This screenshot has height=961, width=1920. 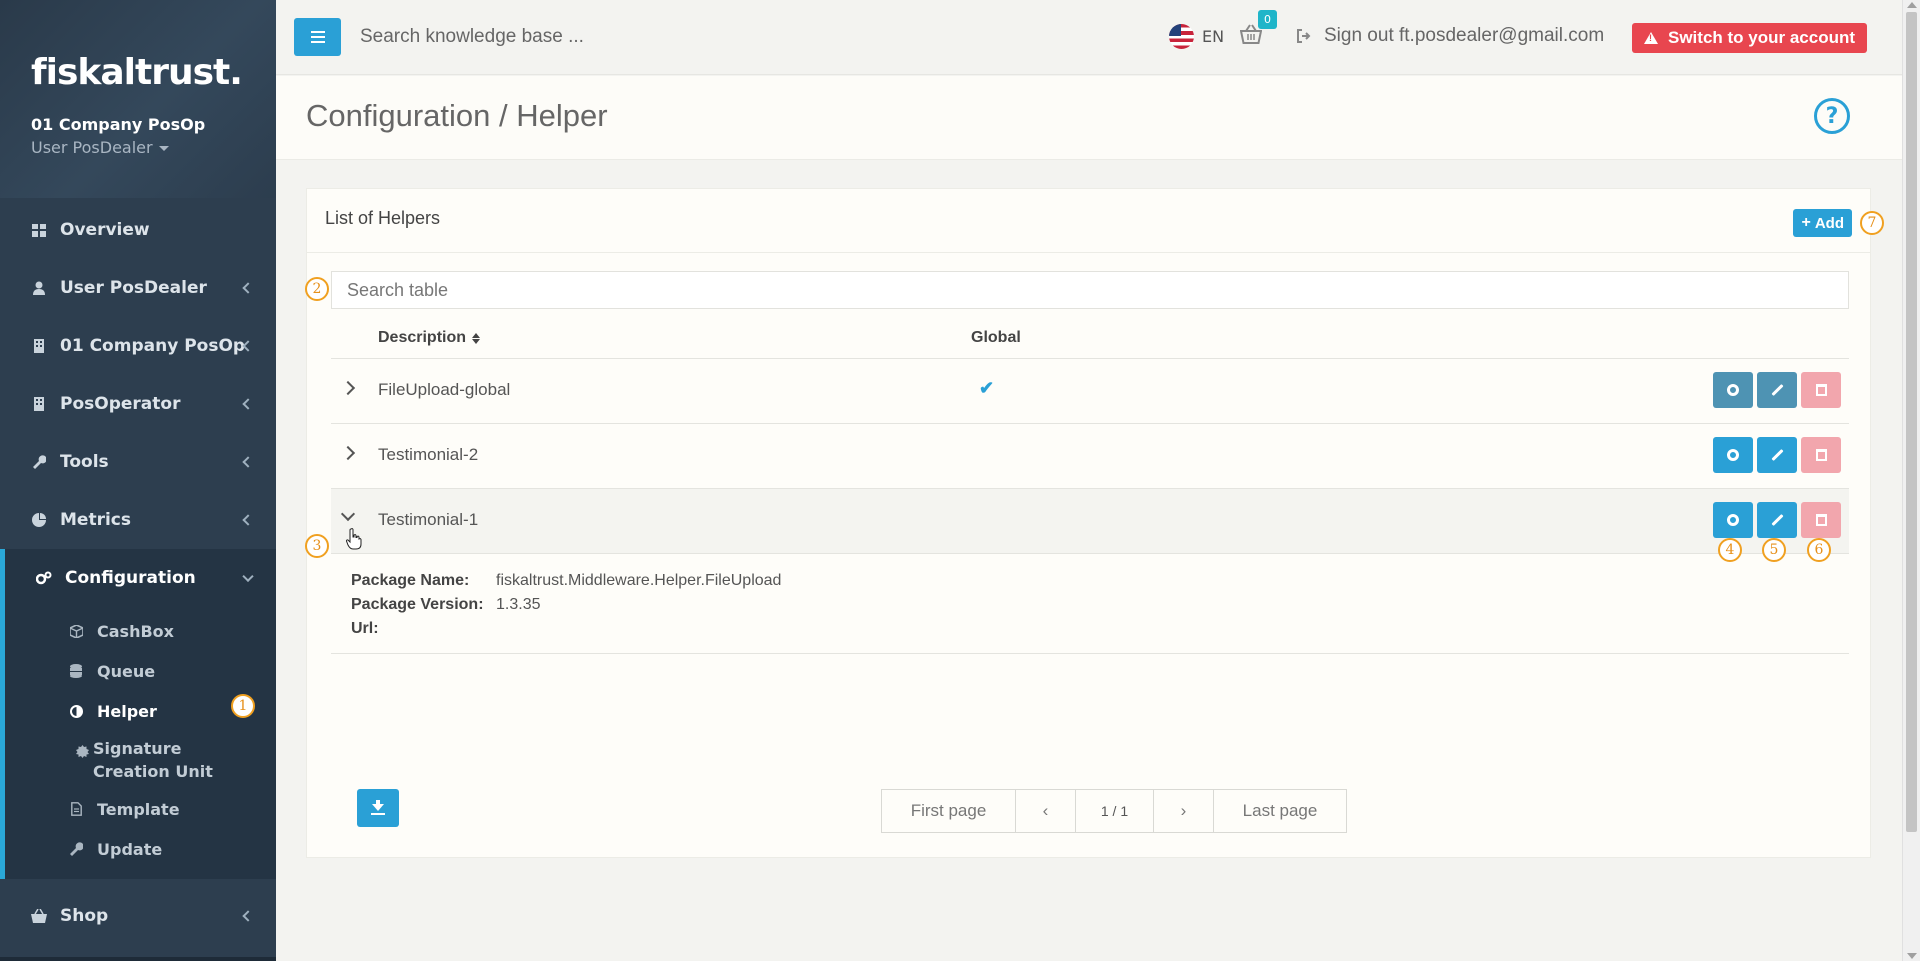 What do you see at coordinates (1872, 223) in the screenshot?
I see `annotation-marker-7: 7` at bounding box center [1872, 223].